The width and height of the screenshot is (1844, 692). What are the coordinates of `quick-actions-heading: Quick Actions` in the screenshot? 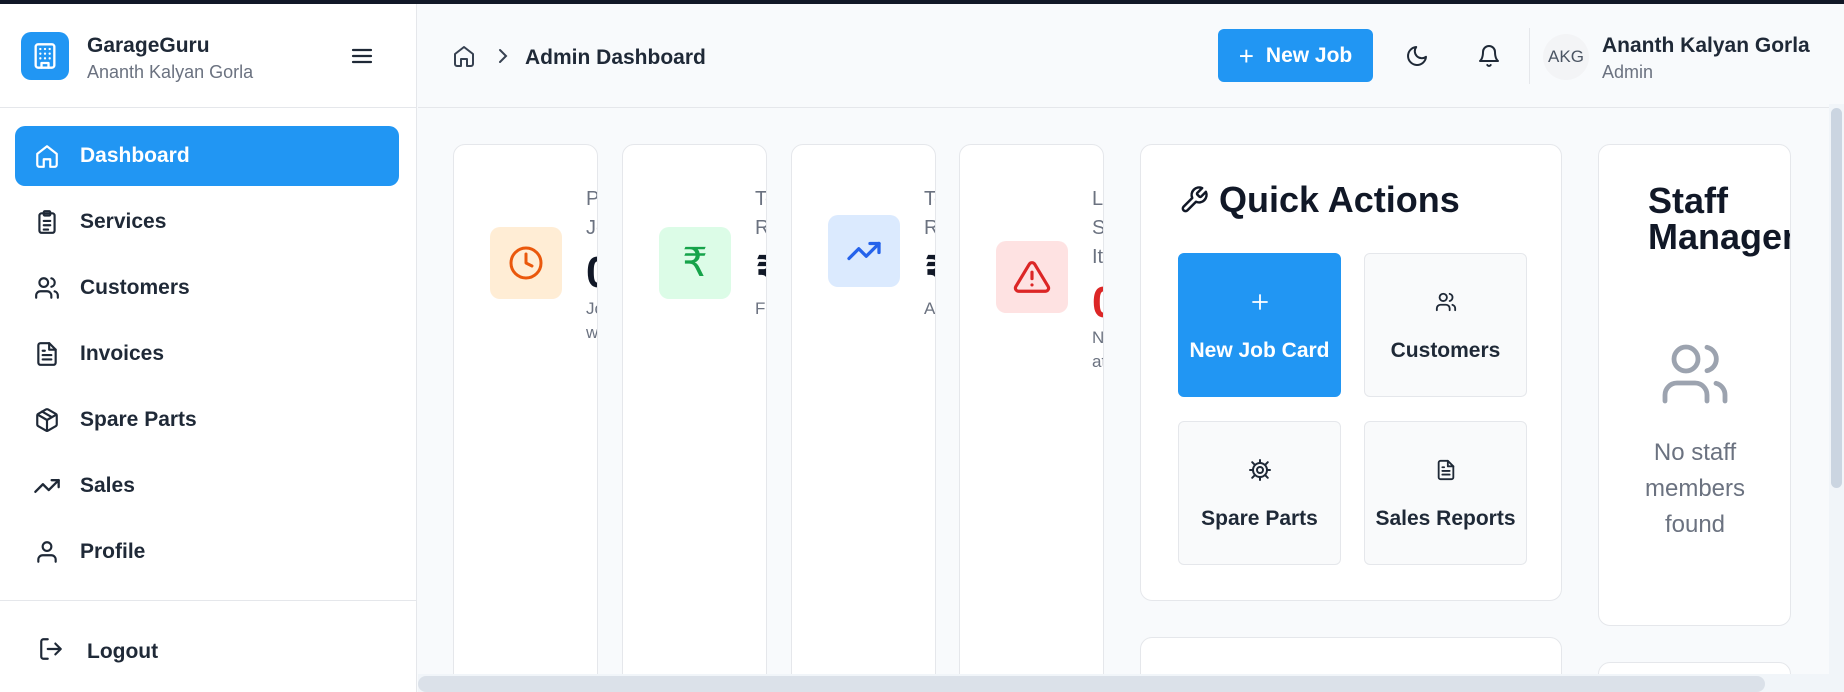 It's located at (1319, 200).